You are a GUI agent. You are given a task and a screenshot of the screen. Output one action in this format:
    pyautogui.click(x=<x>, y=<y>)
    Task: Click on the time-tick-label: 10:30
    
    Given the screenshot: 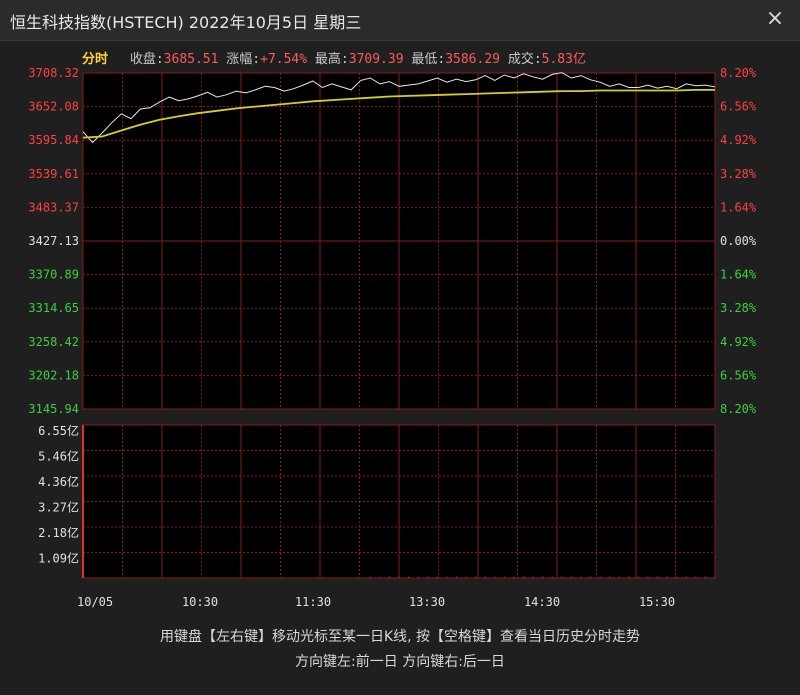 What is the action you would take?
    pyautogui.click(x=200, y=602)
    